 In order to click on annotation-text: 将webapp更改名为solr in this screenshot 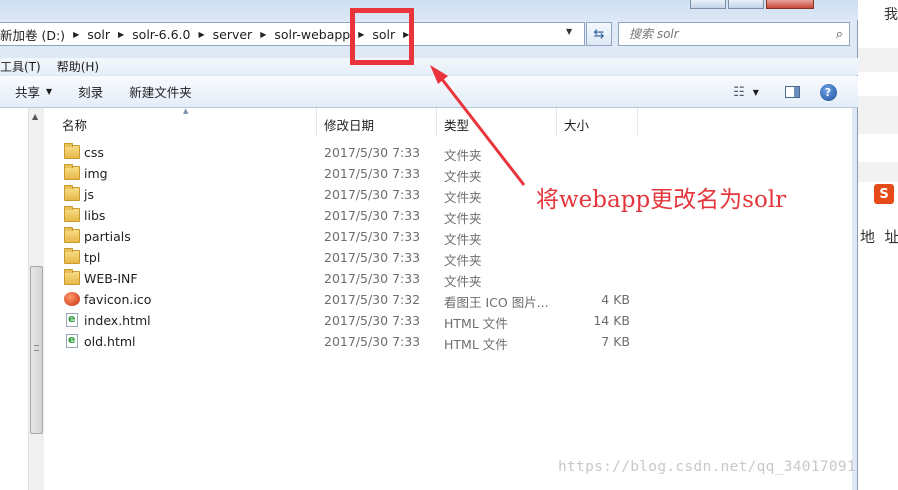, I will do `click(661, 200)`.